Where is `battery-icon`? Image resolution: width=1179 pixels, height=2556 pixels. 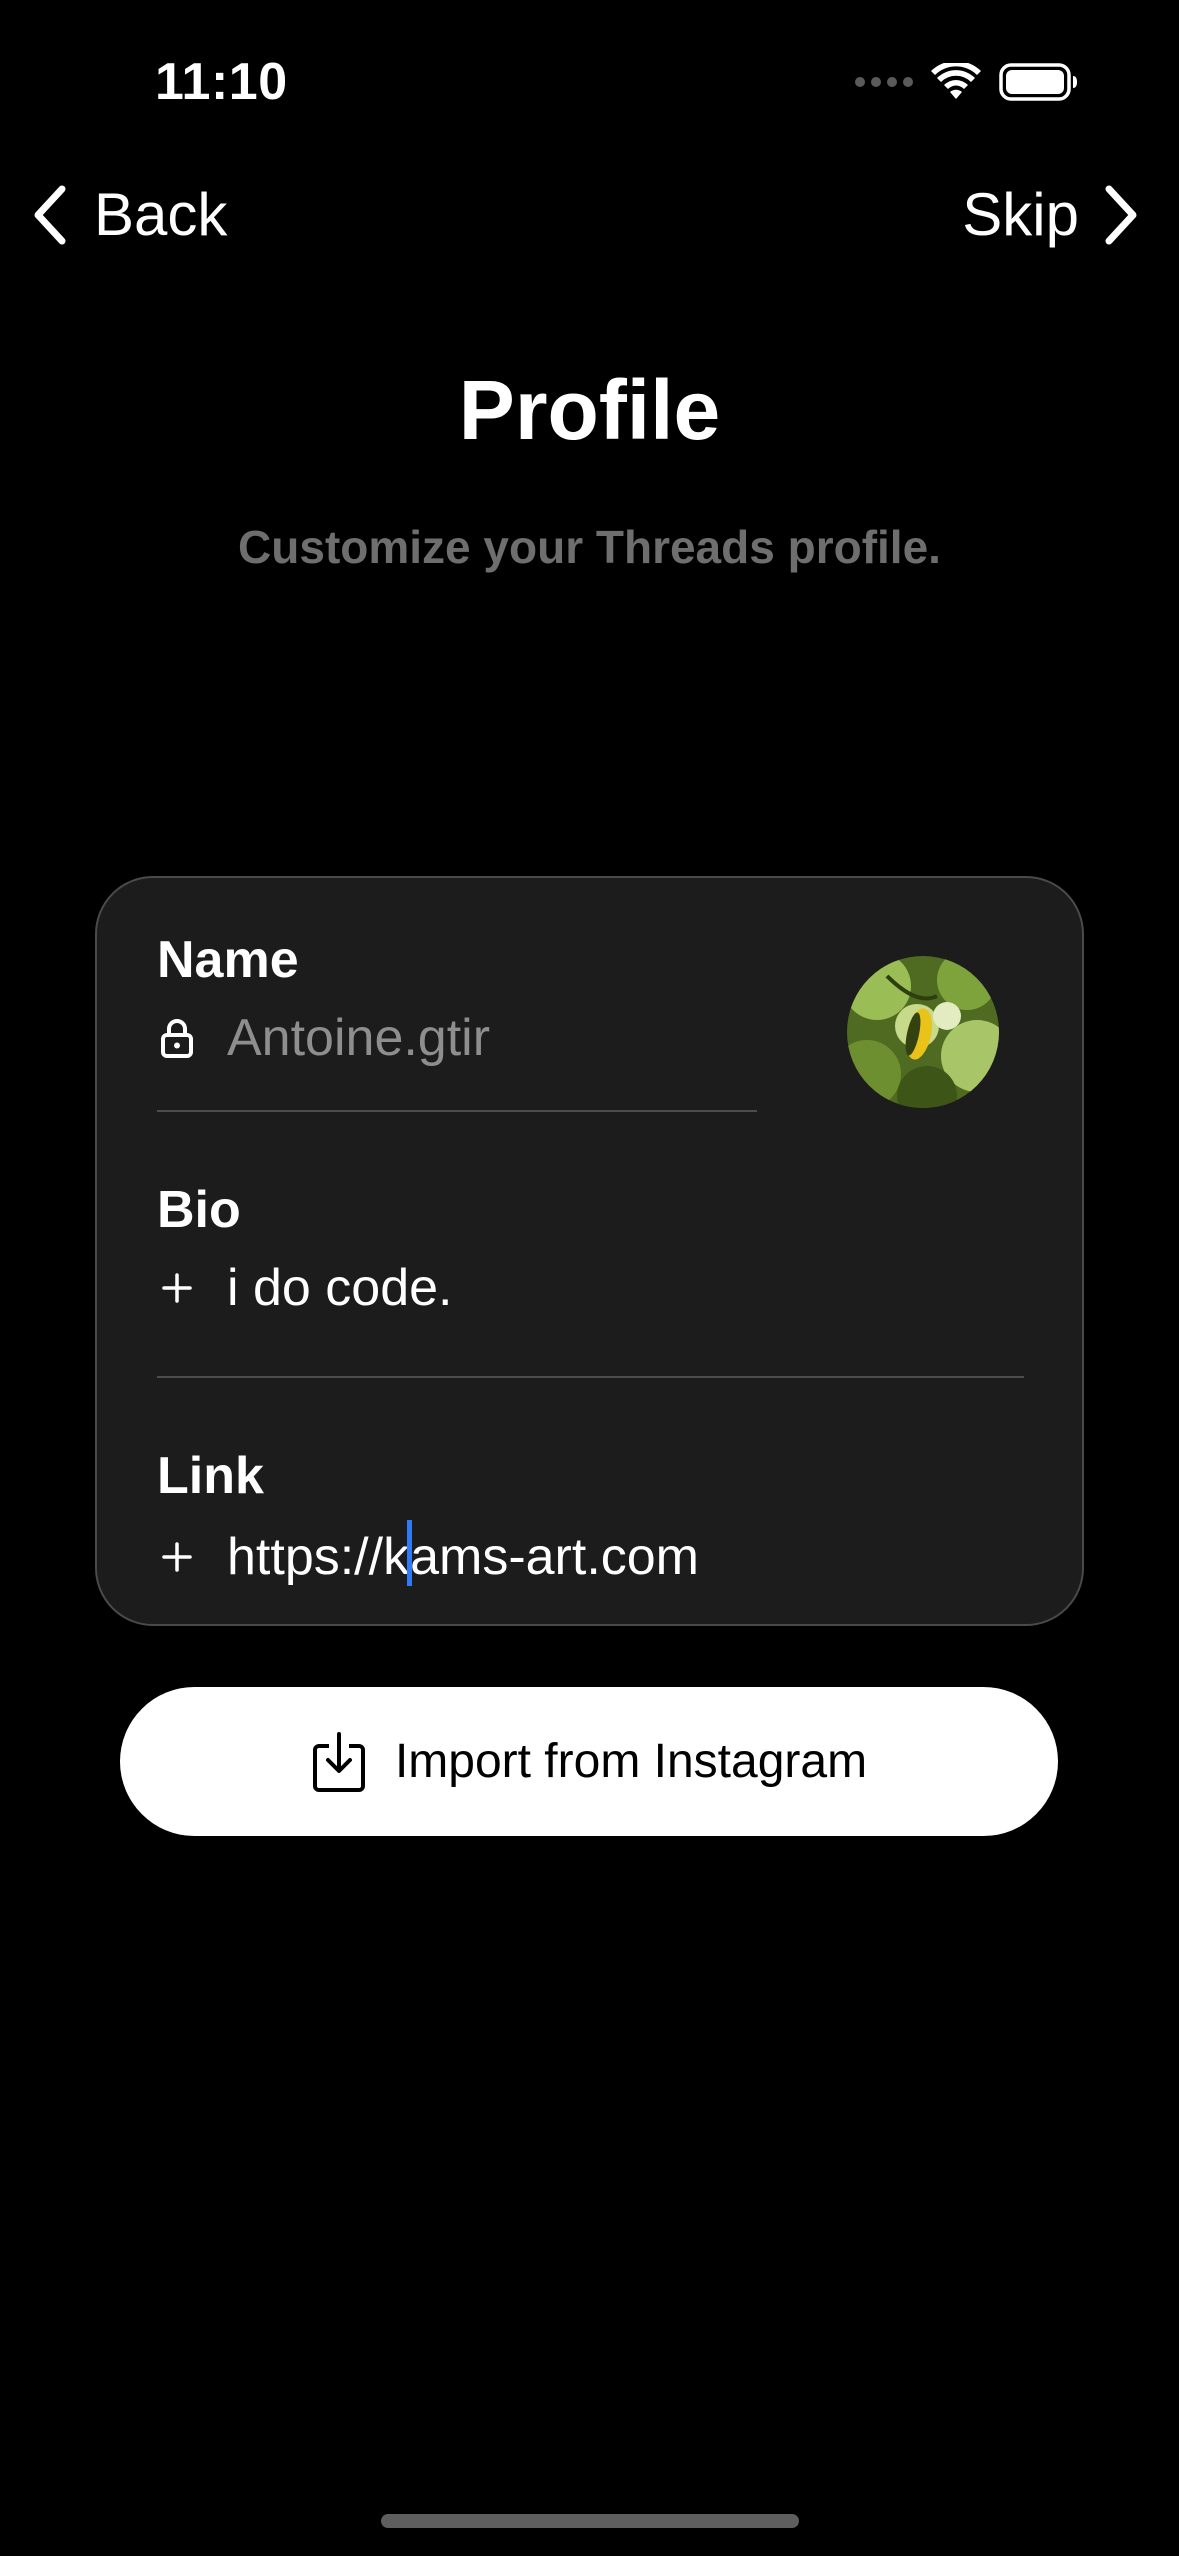 battery-icon is located at coordinates (1038, 82).